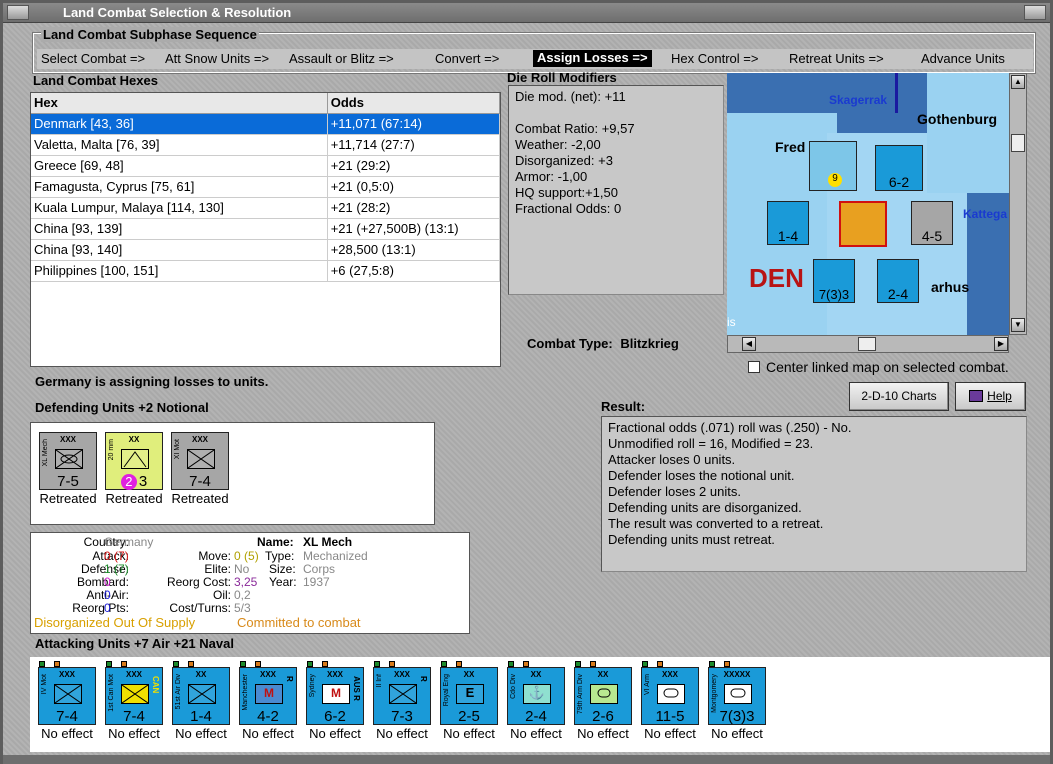  What do you see at coordinates (402, 696) in the screenshot?
I see `att-unit-ii-inf: XXX II Inf 7-3 R` at bounding box center [402, 696].